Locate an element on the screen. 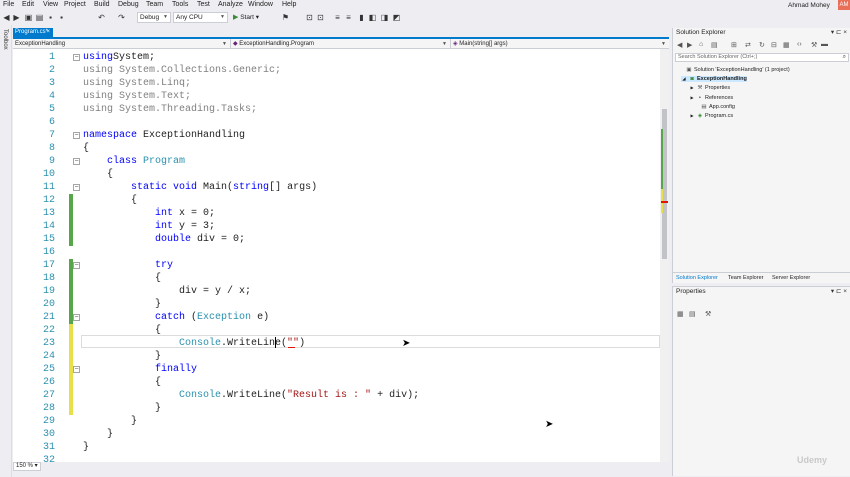 Image resolution: width=850 pixels, height=477 pixels. code-line: 24 } is located at coordinates (335, 356).